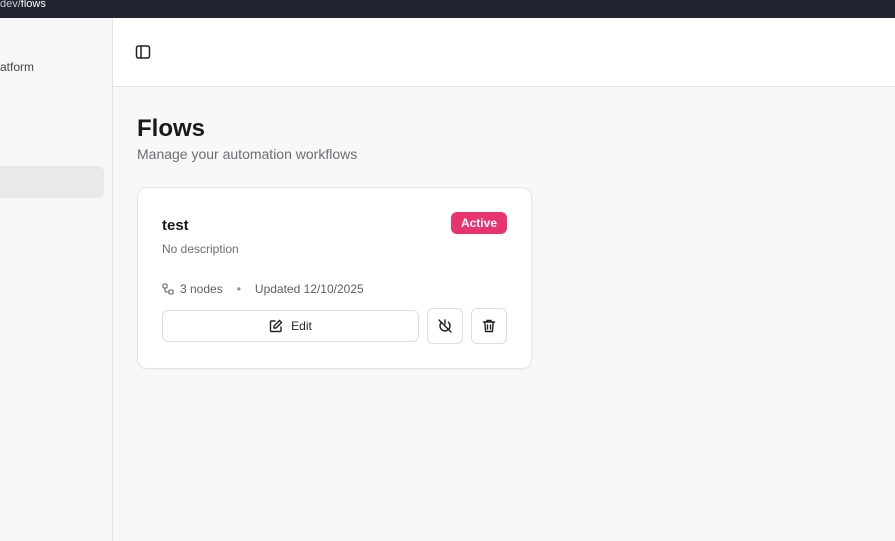  I want to click on status-badge: Active, so click(478, 223).